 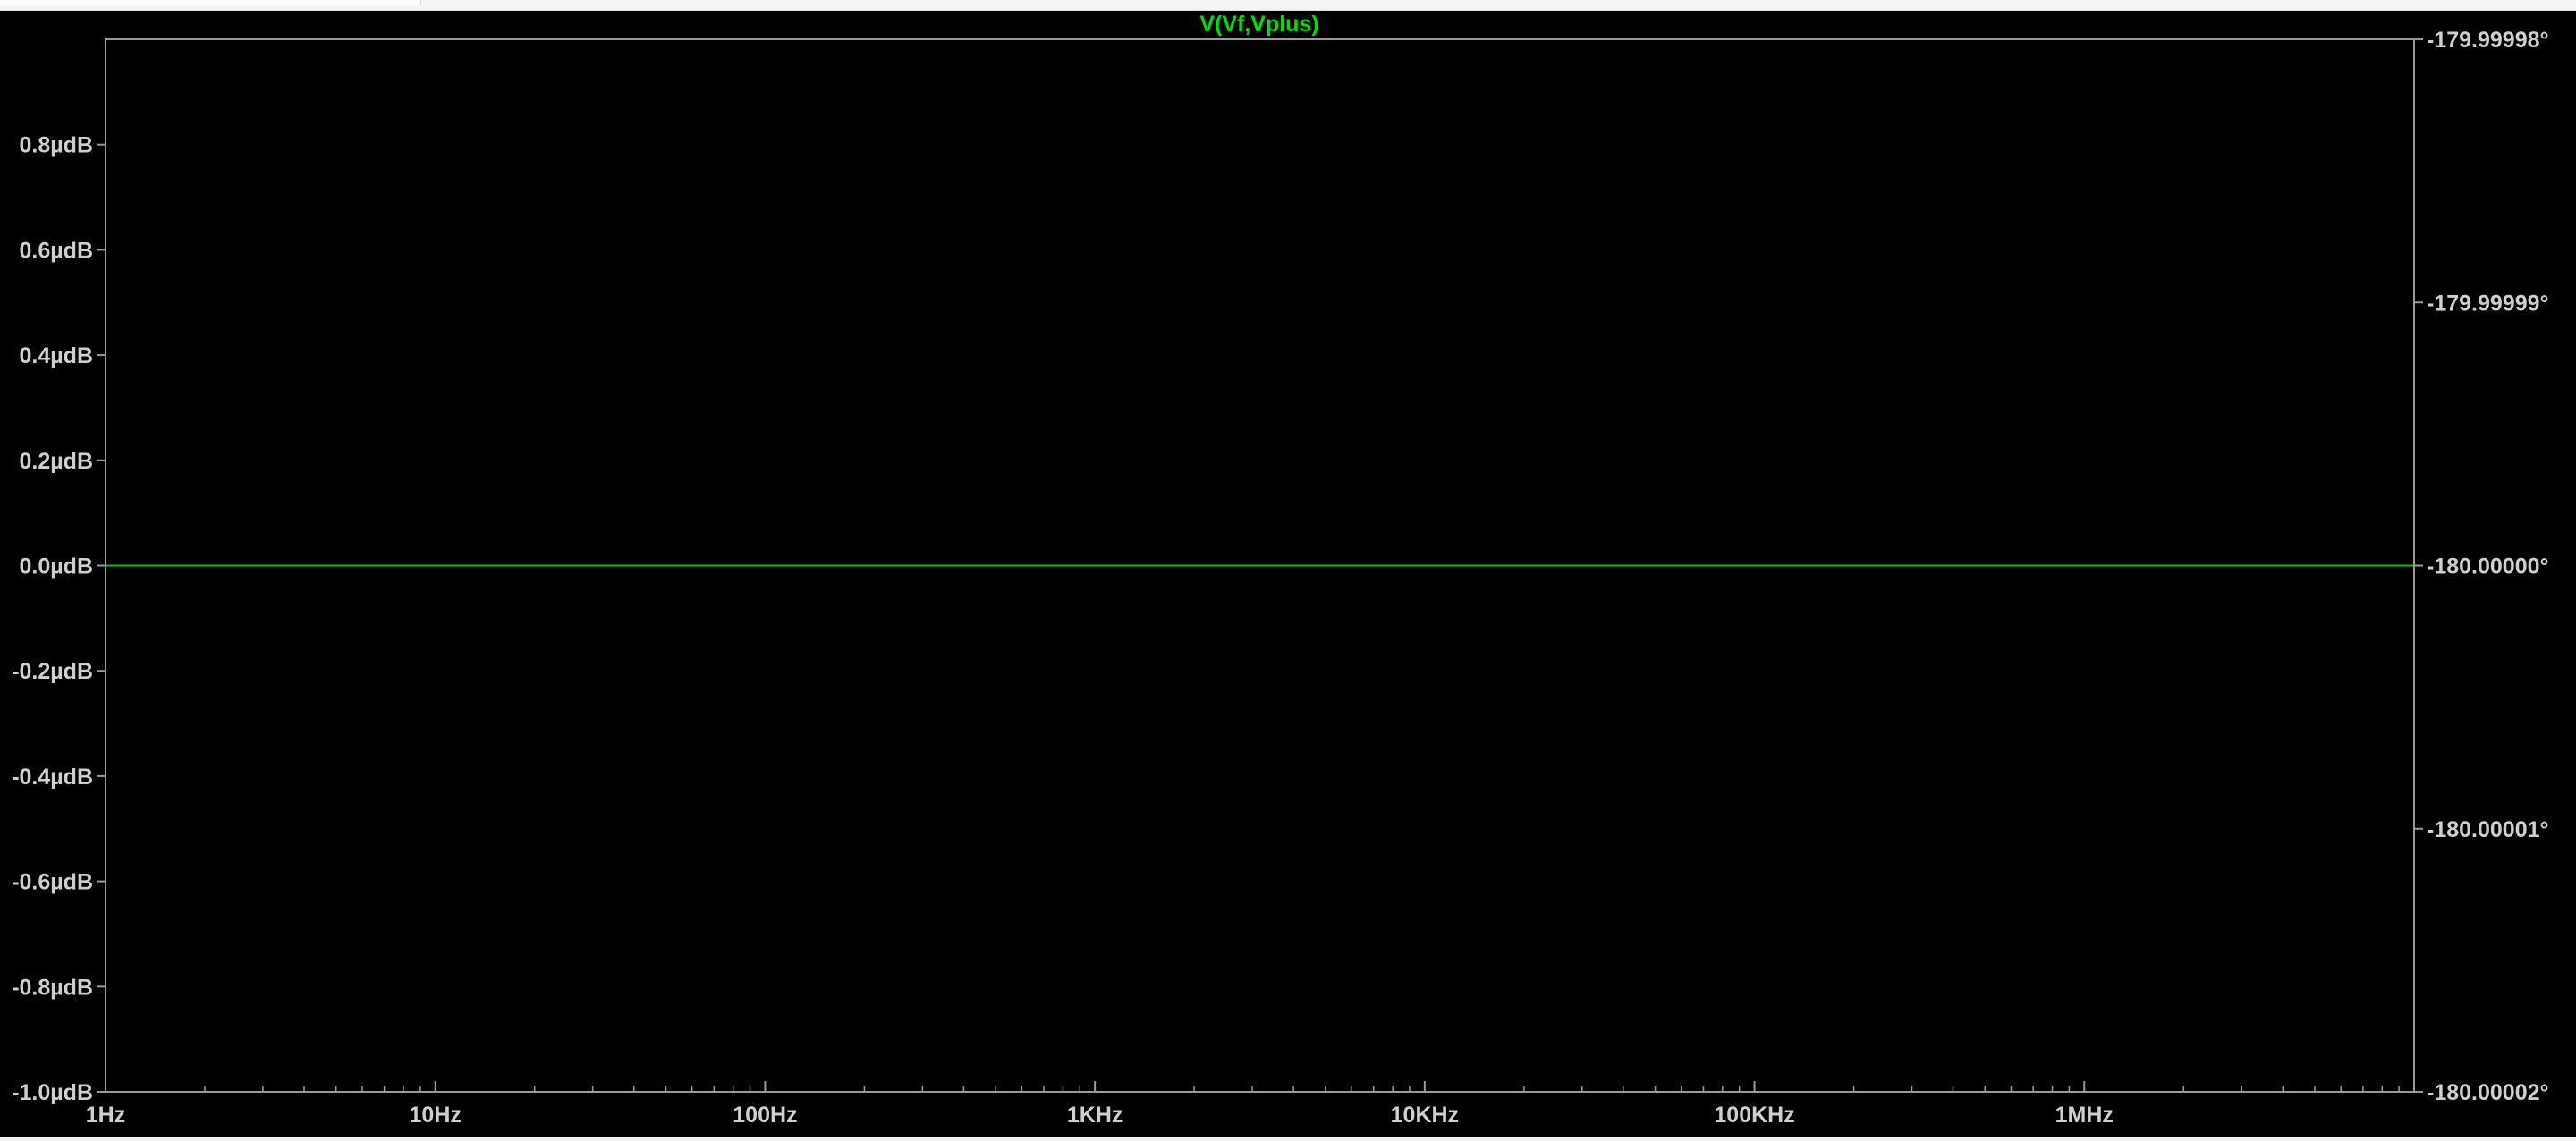 What do you see at coordinates (1258, 24) in the screenshot?
I see `trace-label: V(Vf,Vplus)` at bounding box center [1258, 24].